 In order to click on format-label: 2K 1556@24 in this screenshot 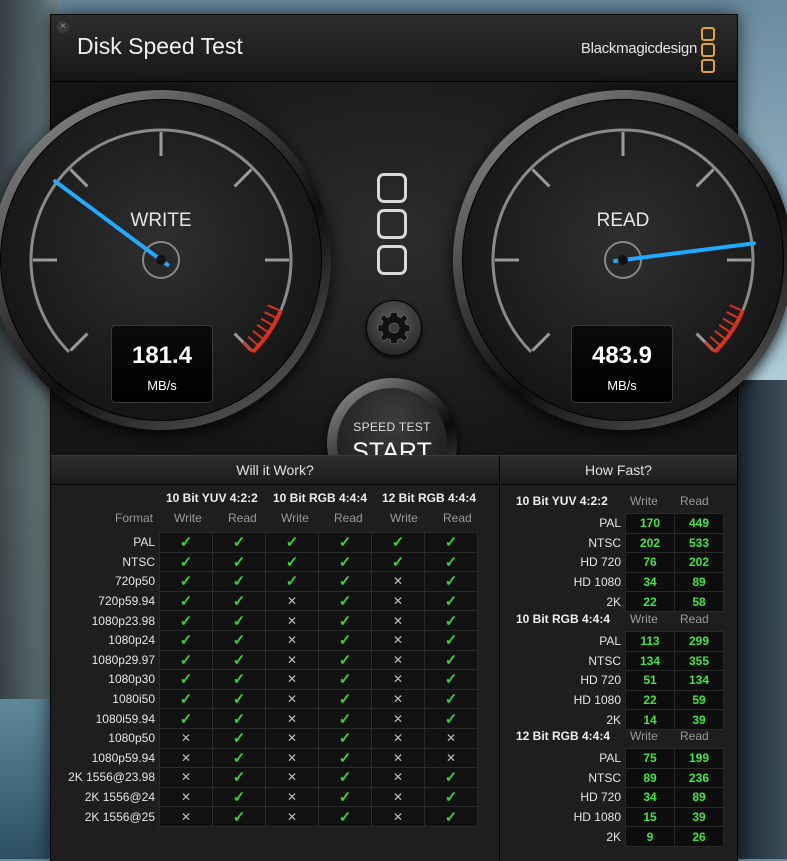, I will do `click(107, 797)`.